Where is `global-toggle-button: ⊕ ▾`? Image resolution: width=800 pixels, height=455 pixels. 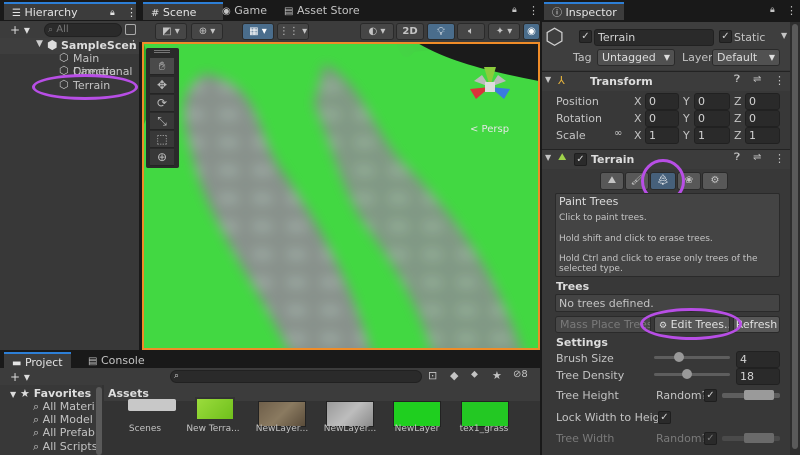
global-toggle-button: ⊕ ▾ is located at coordinates (207, 31).